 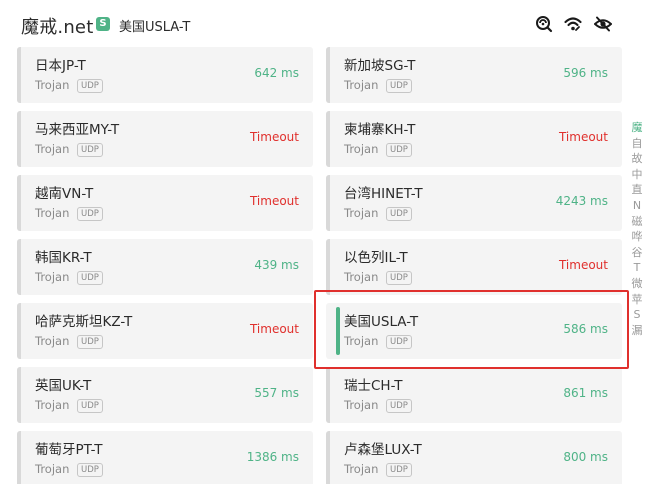 I want to click on proxy-delay: 642 ms, so click(x=276, y=73).